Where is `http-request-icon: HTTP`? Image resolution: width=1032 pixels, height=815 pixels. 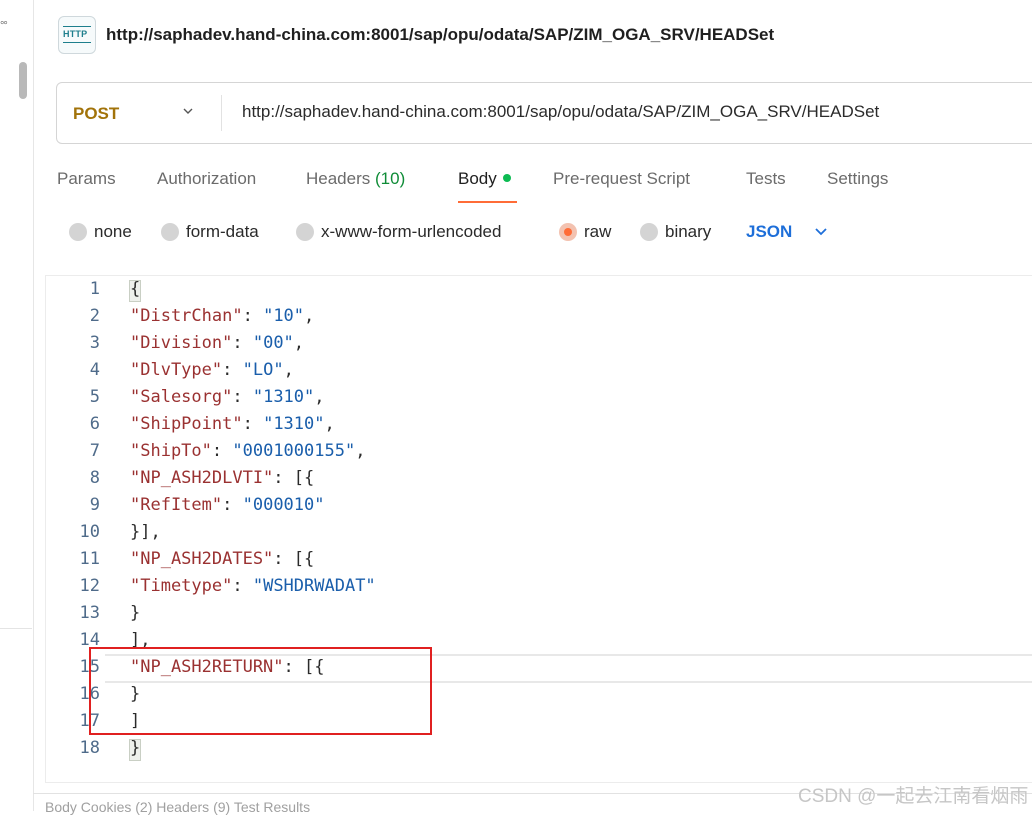 http-request-icon: HTTP is located at coordinates (77, 35).